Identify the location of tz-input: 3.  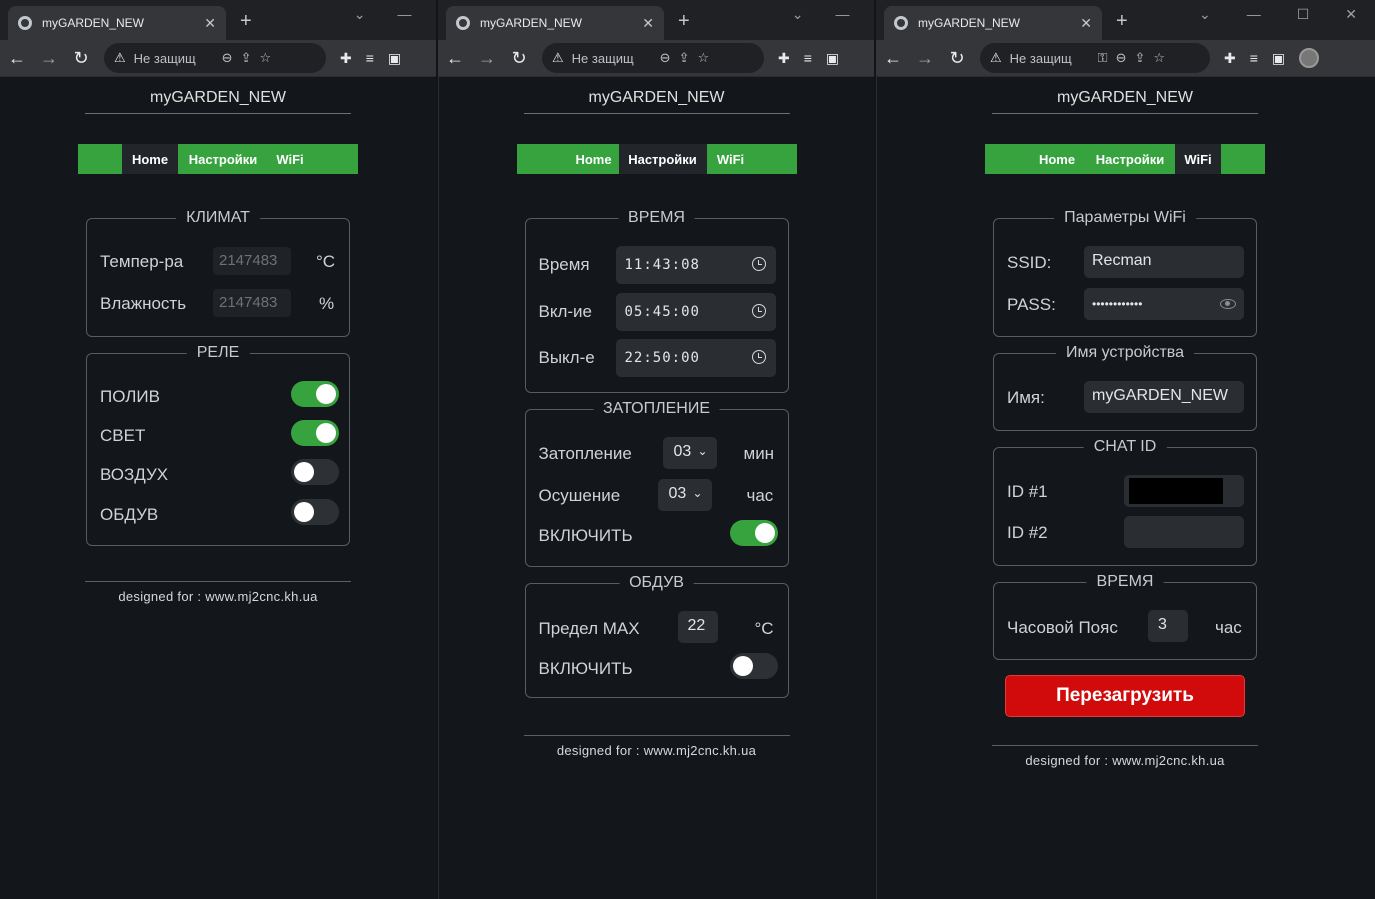
(1168, 626).